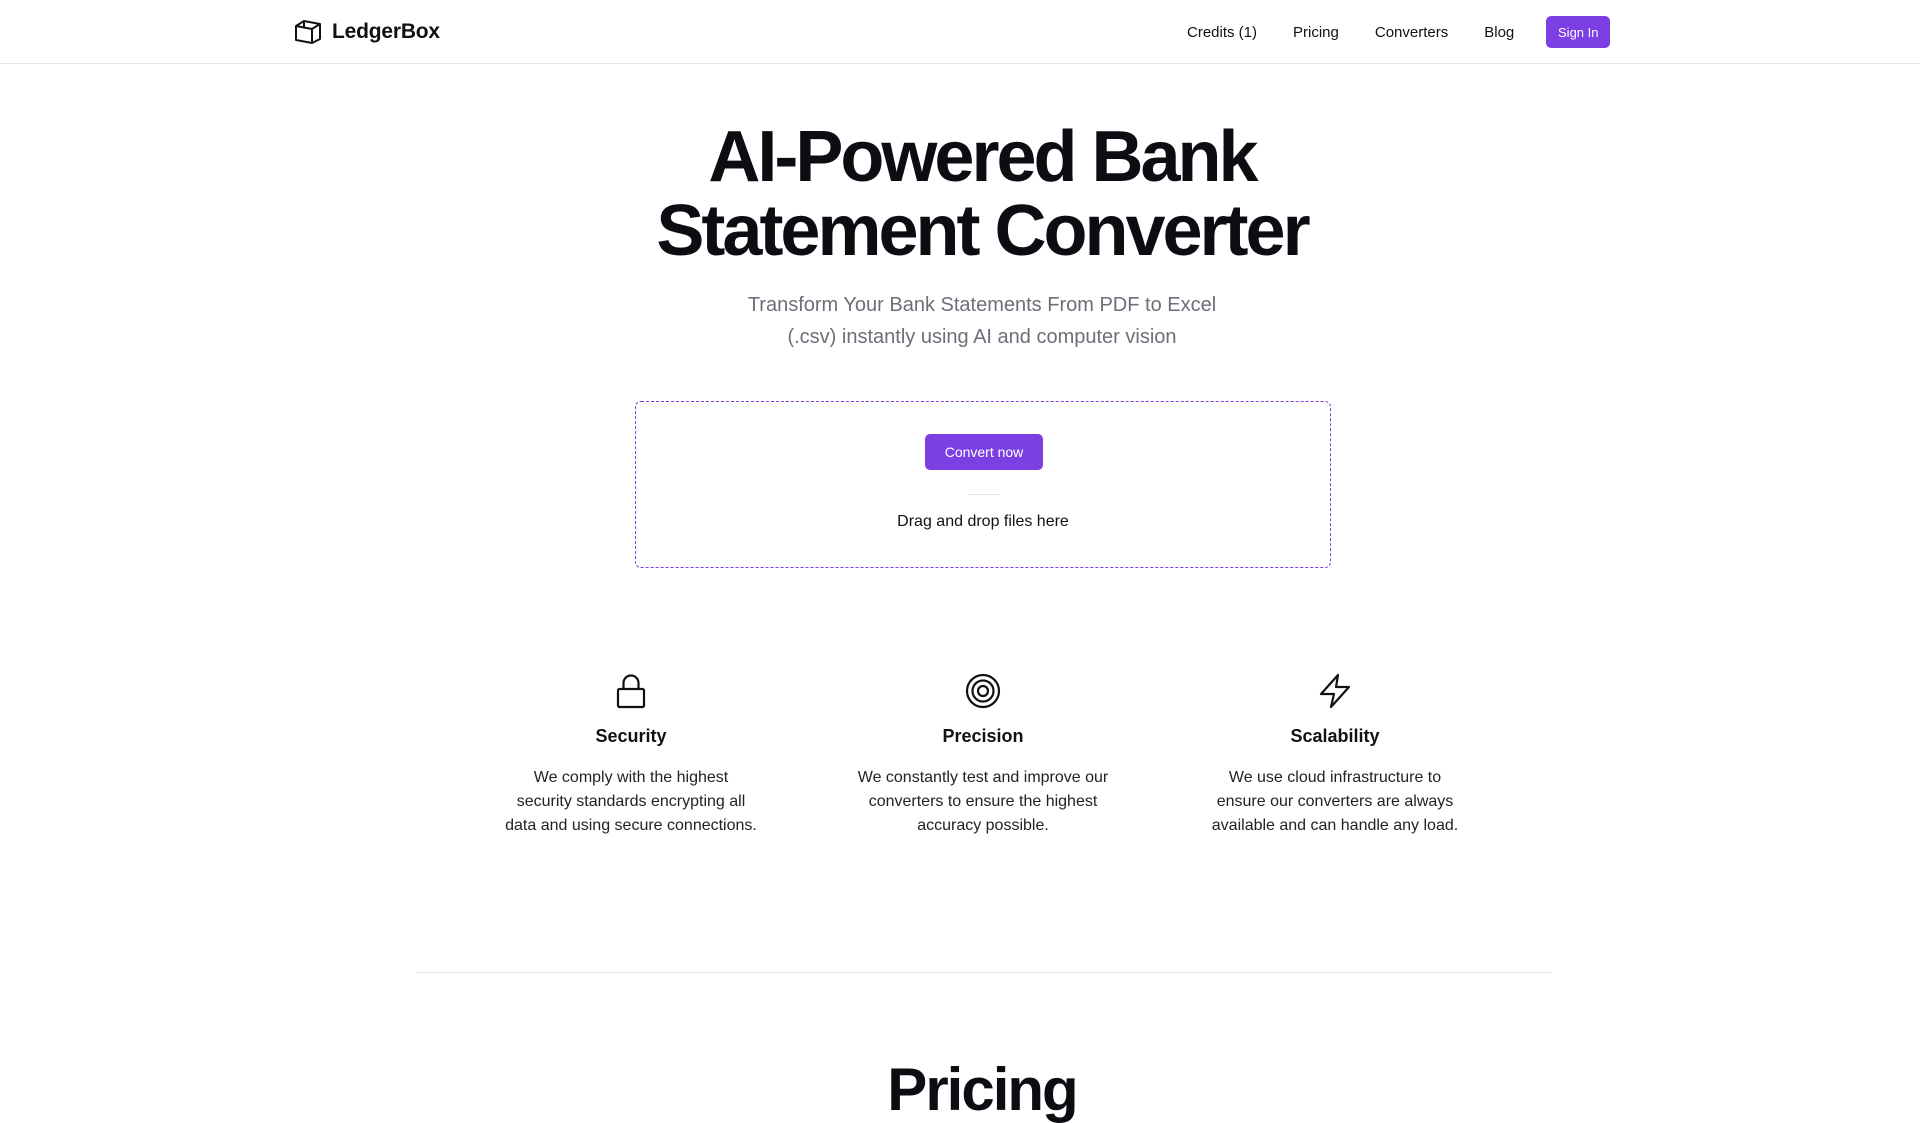 The height and width of the screenshot is (1123, 1920). What do you see at coordinates (983, 736) in the screenshot?
I see `feature-title: Precision` at bounding box center [983, 736].